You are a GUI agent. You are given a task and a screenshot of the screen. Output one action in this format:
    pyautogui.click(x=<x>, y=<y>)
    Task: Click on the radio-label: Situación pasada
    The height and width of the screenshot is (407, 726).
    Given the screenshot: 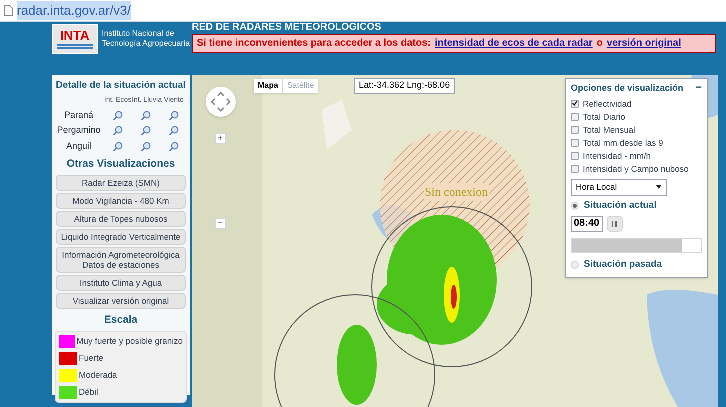 What is the action you would take?
    pyautogui.click(x=623, y=265)
    